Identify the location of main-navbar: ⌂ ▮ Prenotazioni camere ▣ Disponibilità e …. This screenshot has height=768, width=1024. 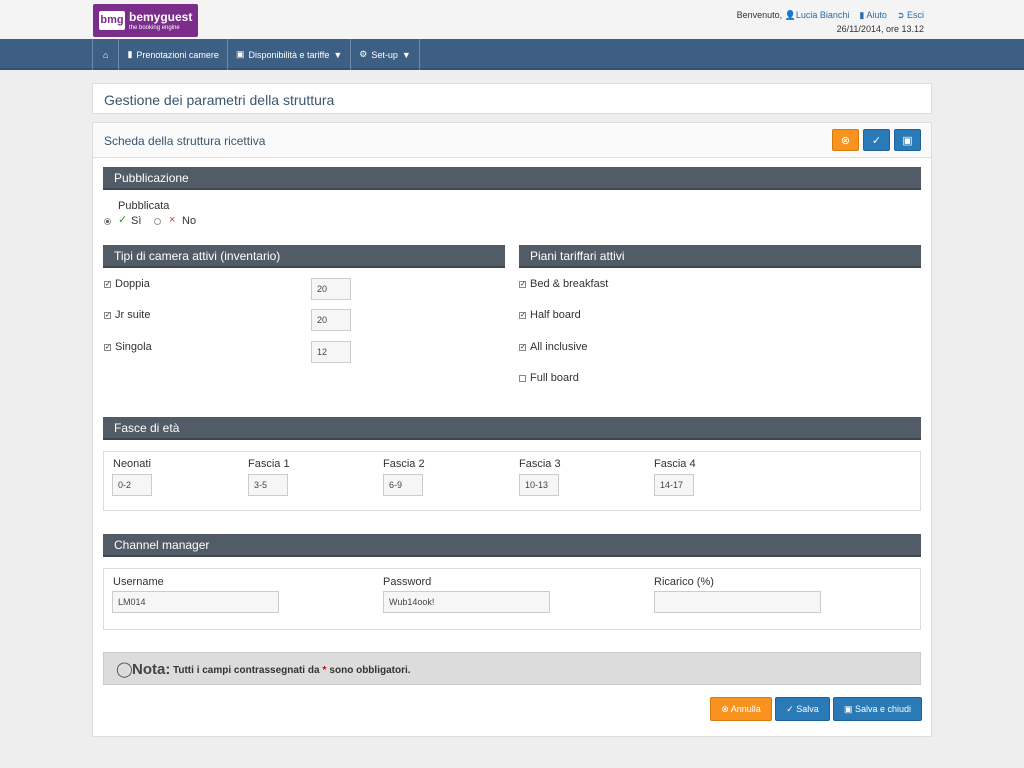
(512, 54).